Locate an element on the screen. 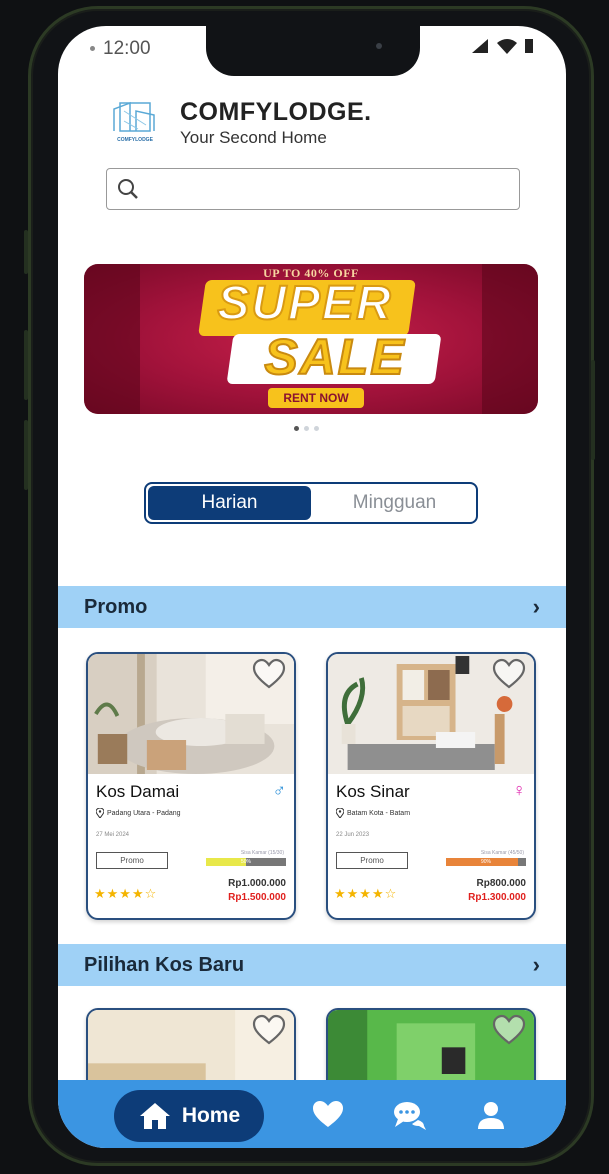 Image resolution: width=609 pixels, height=1174 pixels. chat-icon is located at coordinates (409, 1115).